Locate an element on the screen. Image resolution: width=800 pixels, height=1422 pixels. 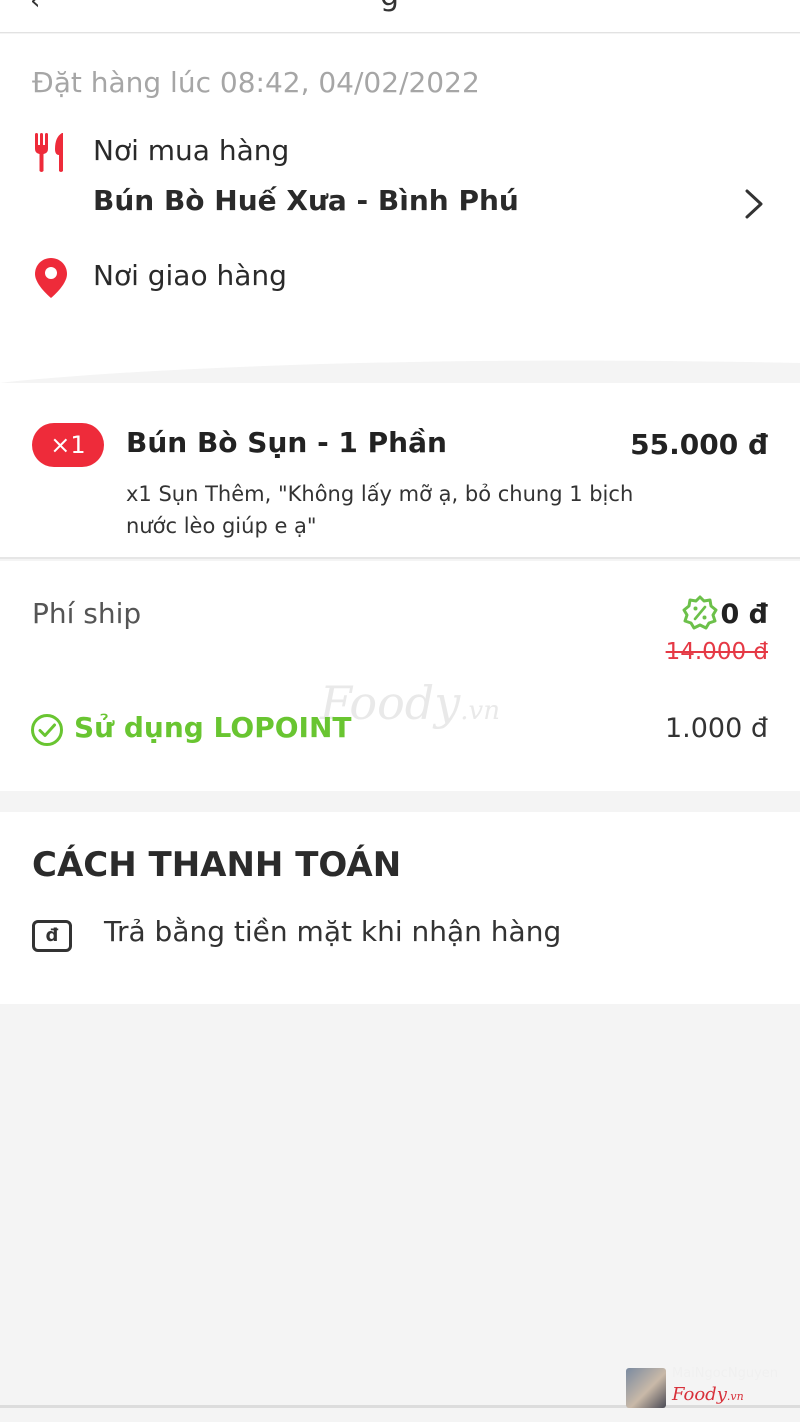
item-name: Bún Bò Sụn - 1 Phần is located at coordinates (286, 442).